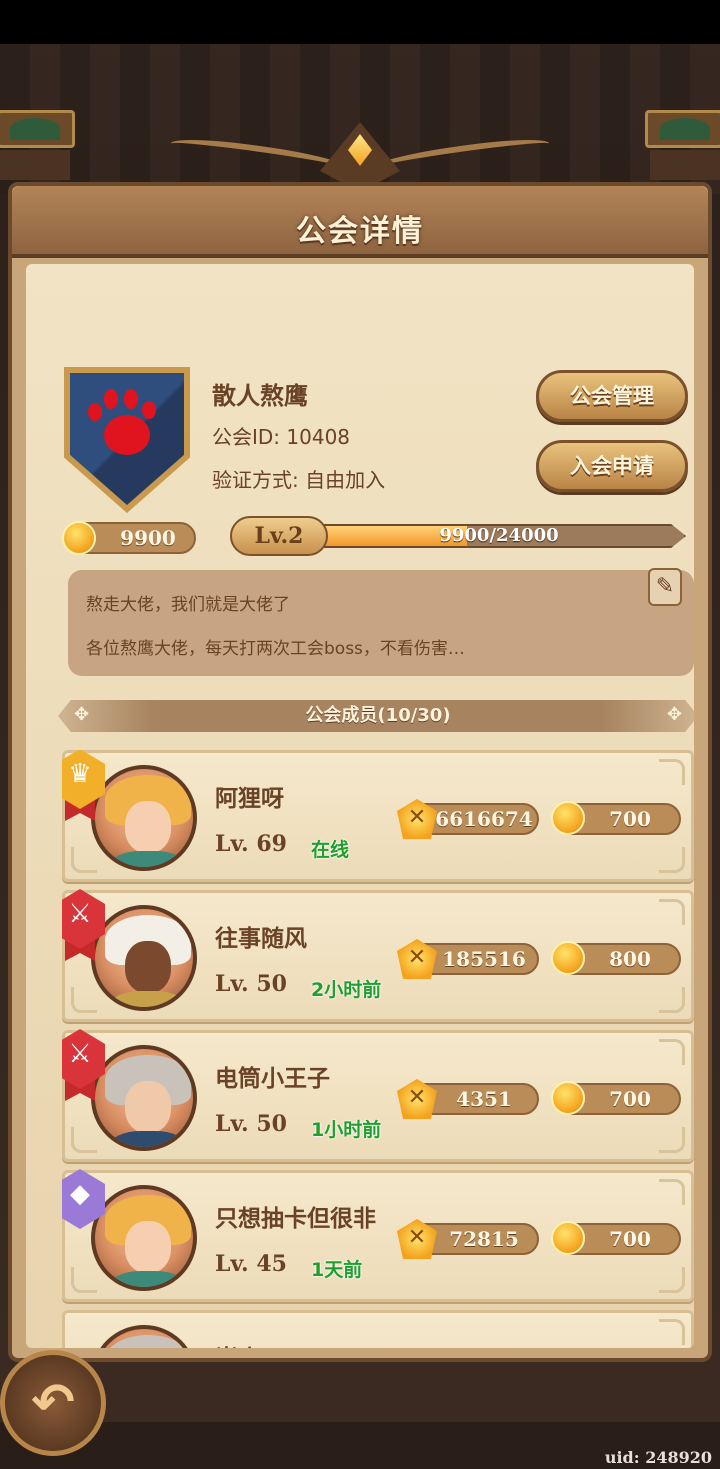 This screenshot has width=720, height=1469. What do you see at coordinates (40, 145) in the screenshot?
I see `left-pillar-decoration` at bounding box center [40, 145].